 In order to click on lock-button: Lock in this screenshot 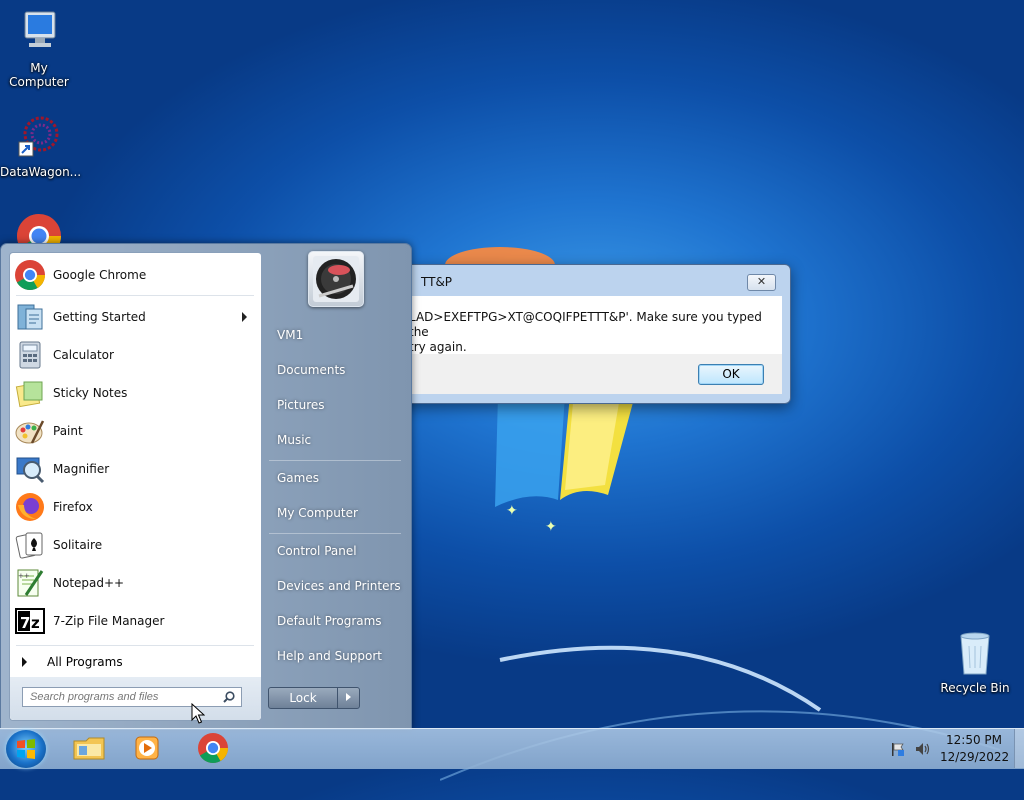, I will do `click(314, 698)`.